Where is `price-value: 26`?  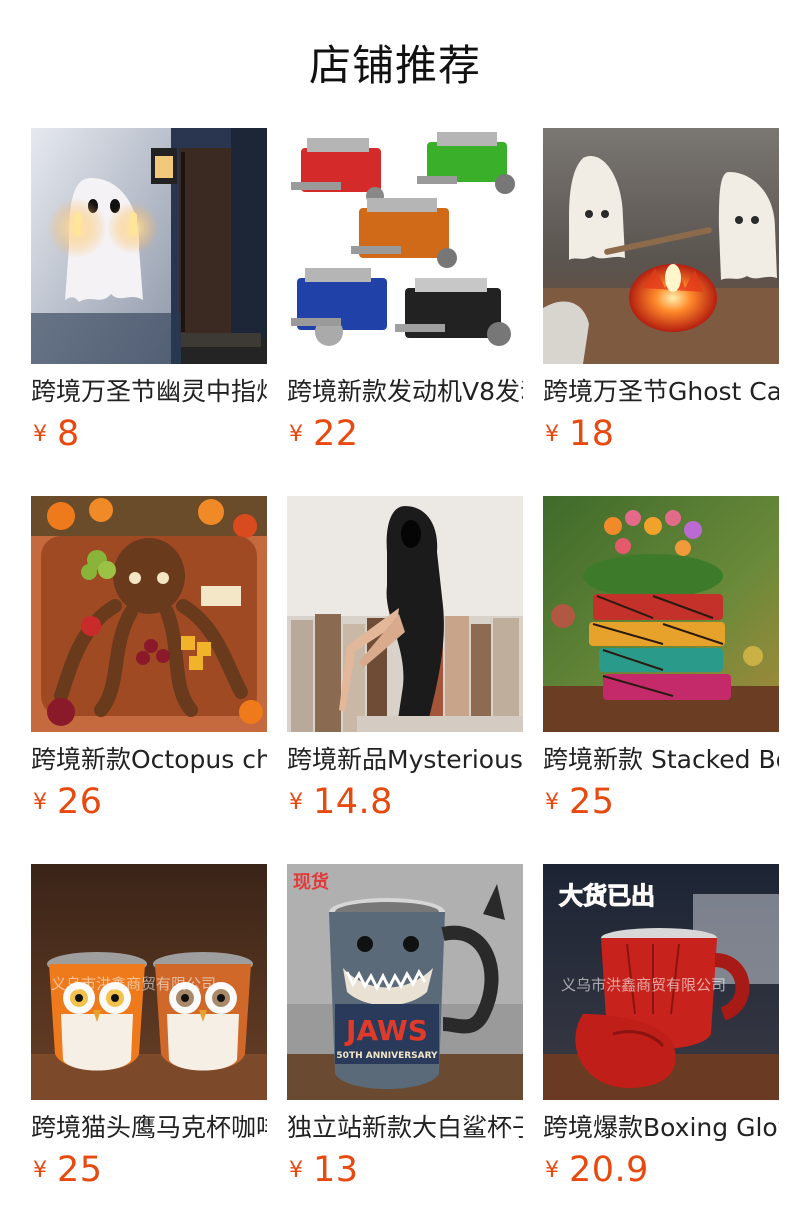
price-value: 26 is located at coordinates (80, 802).